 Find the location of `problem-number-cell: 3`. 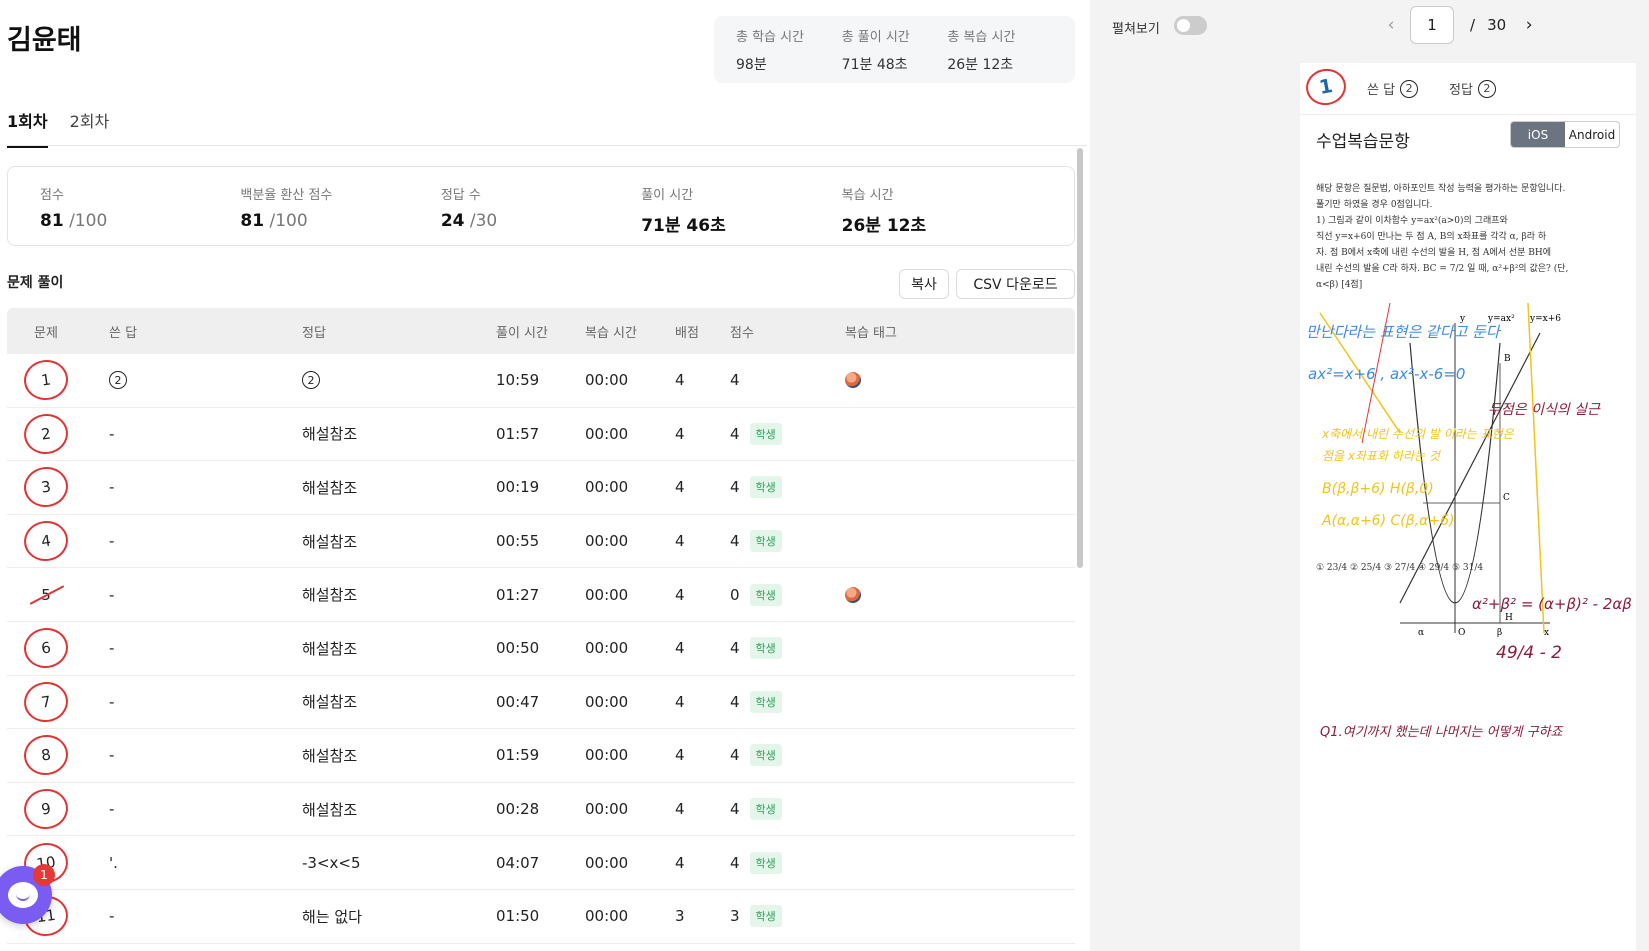

problem-number-cell: 3 is located at coordinates (46, 487).